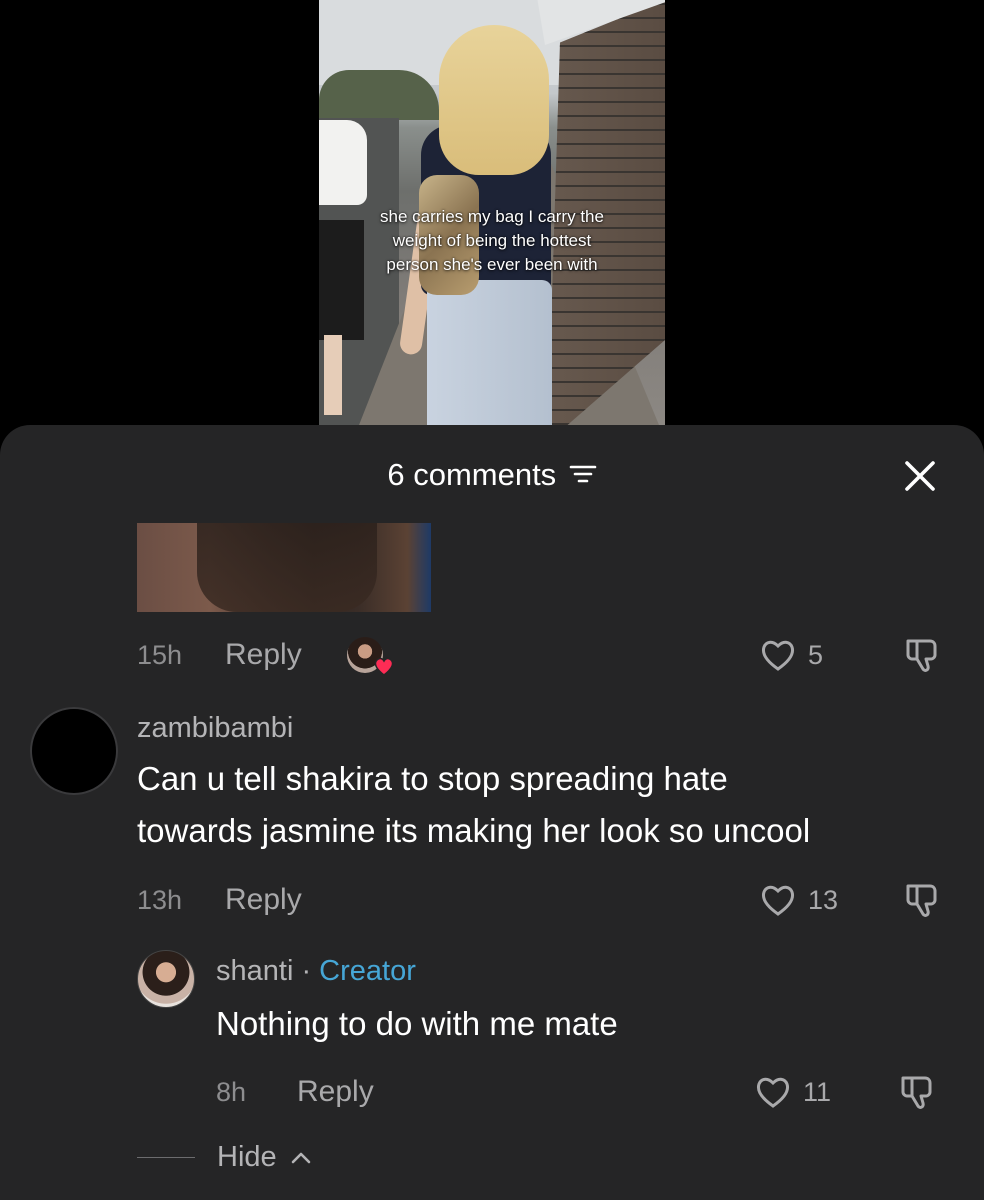 This screenshot has height=1200, width=984. Describe the element at coordinates (816, 655) in the screenshot. I see `like-count: 5` at that location.